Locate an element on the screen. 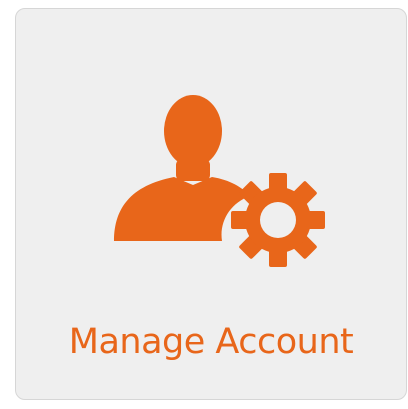  tile-label: Manage Account is located at coordinates (211, 342).